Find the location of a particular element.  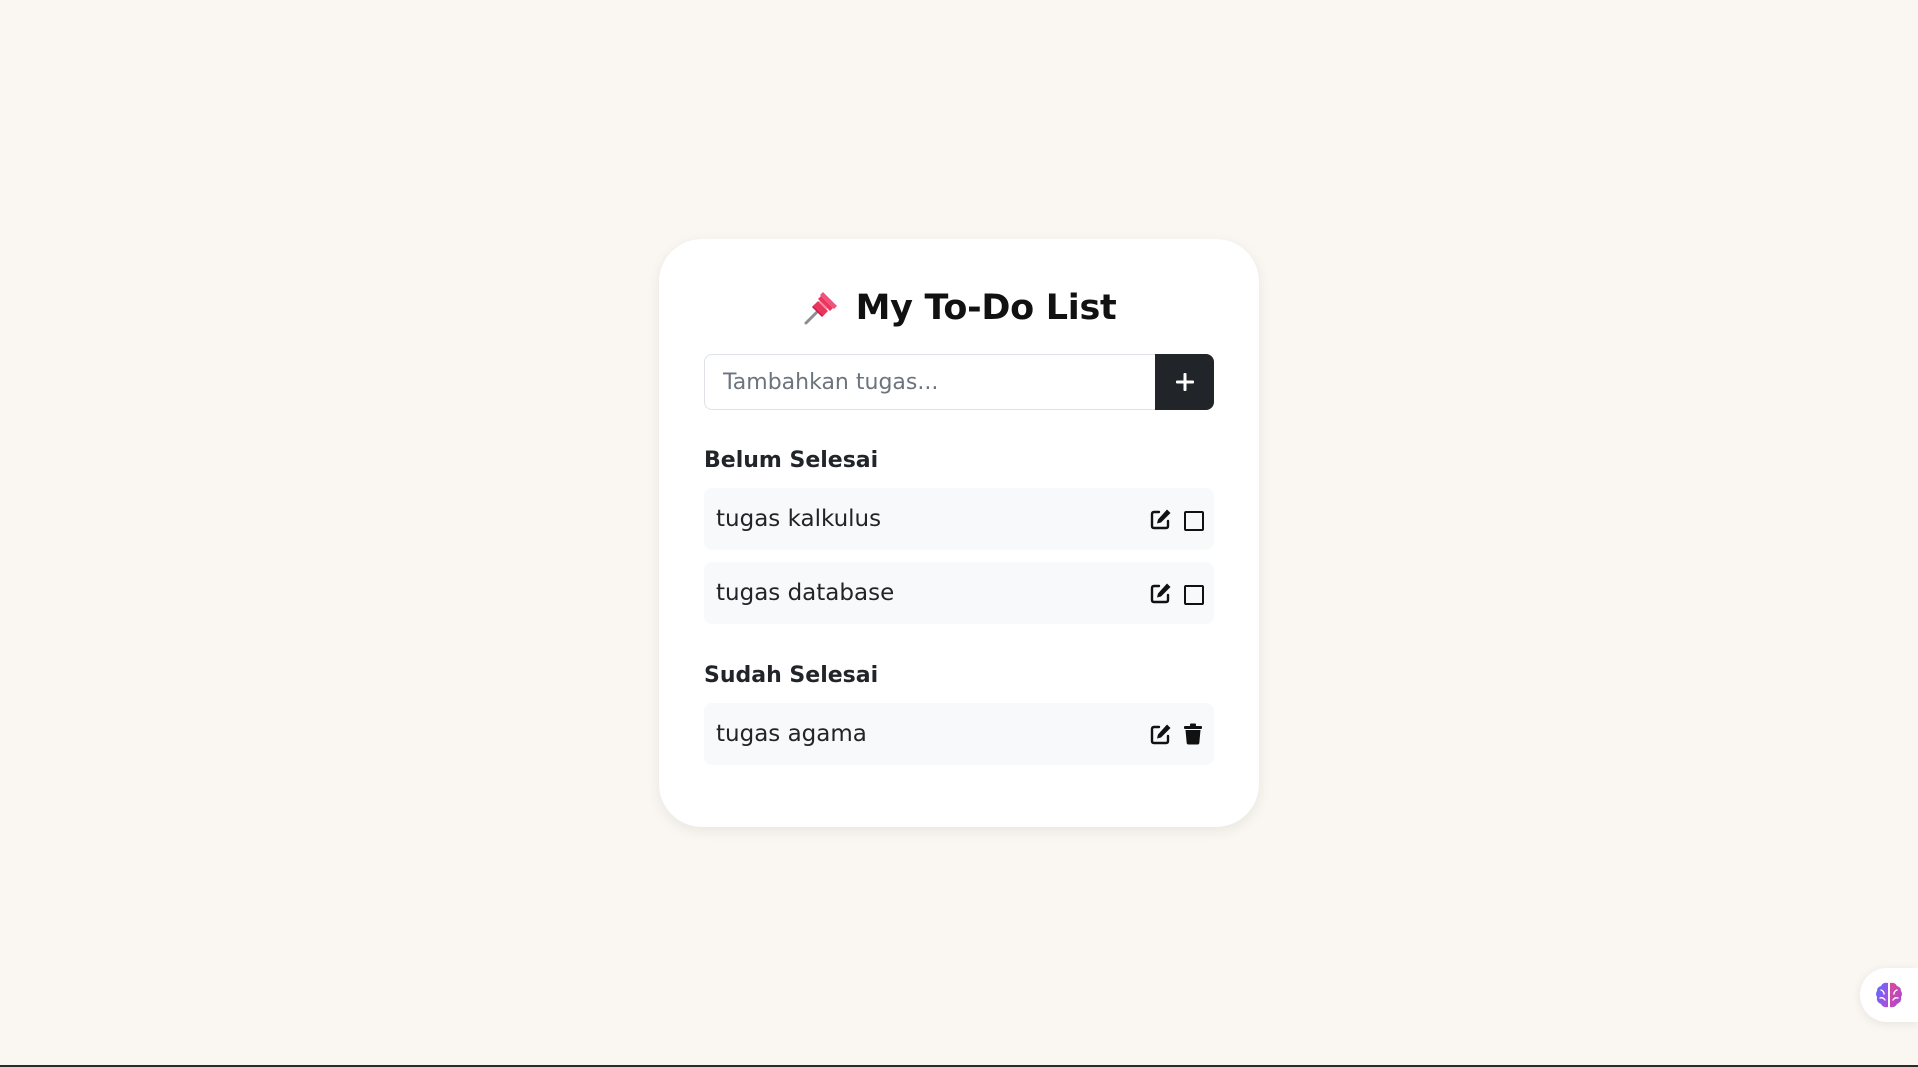

task-input is located at coordinates (929, 382).